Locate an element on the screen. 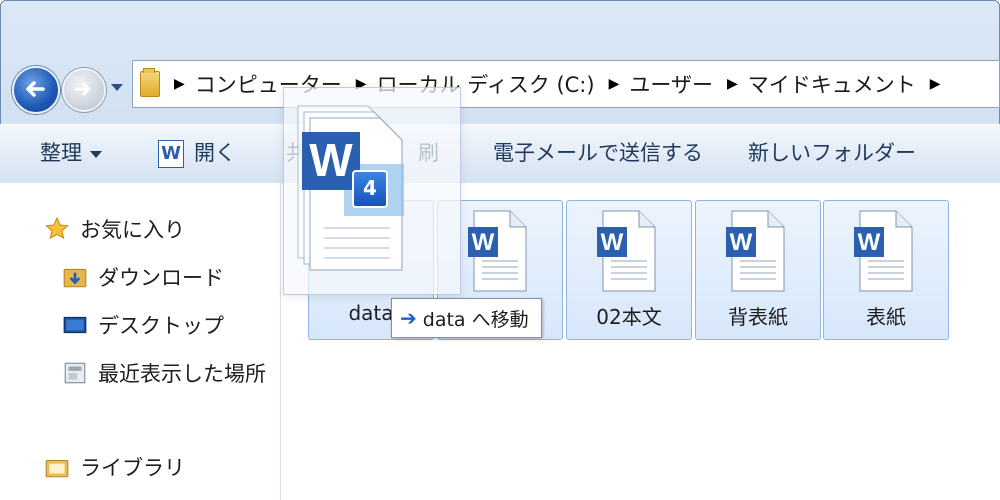 The height and width of the screenshot is (500, 1000). open-label: 開く is located at coordinates (215, 153).